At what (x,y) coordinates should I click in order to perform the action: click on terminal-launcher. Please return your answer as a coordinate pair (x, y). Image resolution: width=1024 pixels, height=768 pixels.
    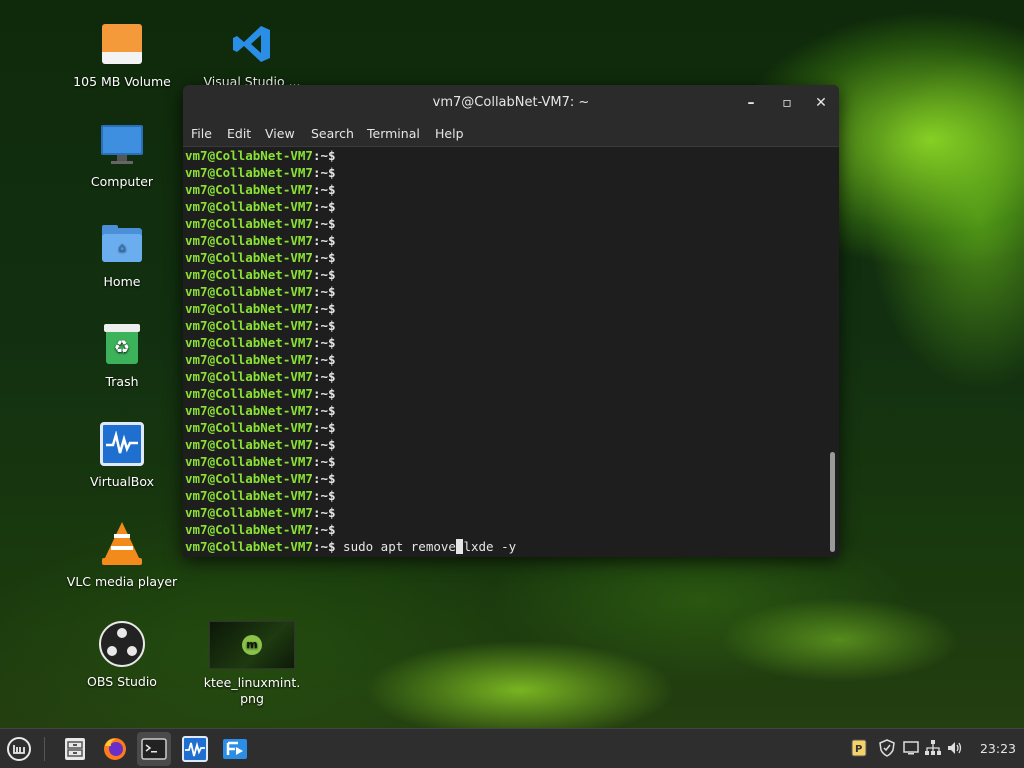
    Looking at the image, I should click on (154, 749).